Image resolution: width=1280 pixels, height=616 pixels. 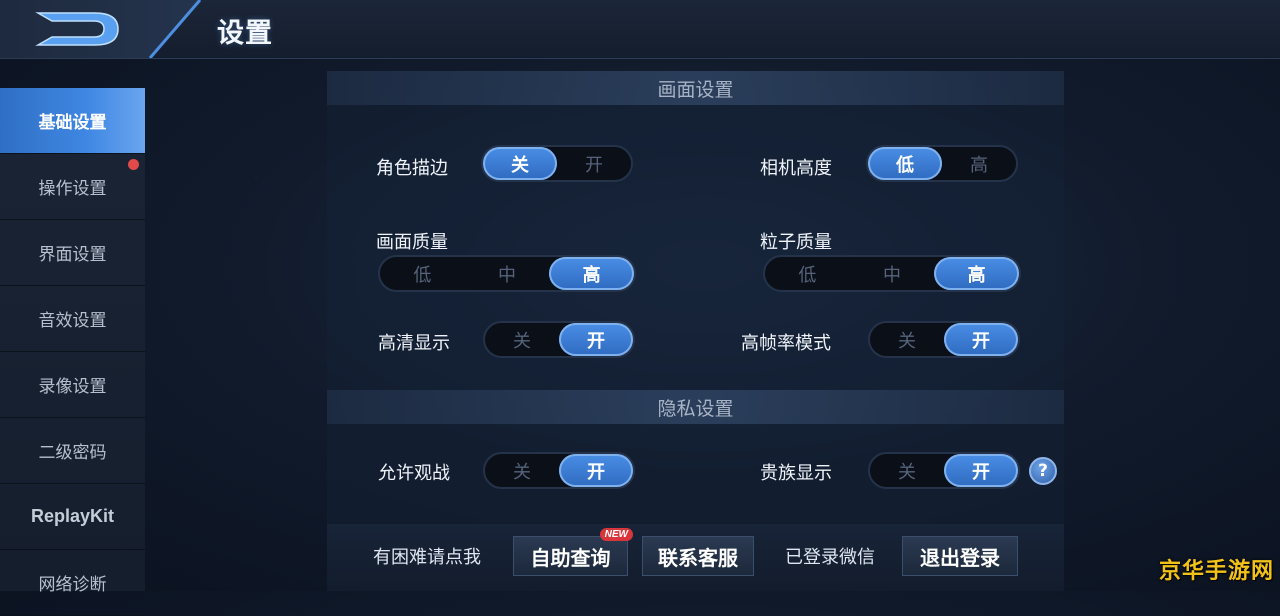 I want to click on sidebar-item-label: 音效设置, so click(x=72, y=321).